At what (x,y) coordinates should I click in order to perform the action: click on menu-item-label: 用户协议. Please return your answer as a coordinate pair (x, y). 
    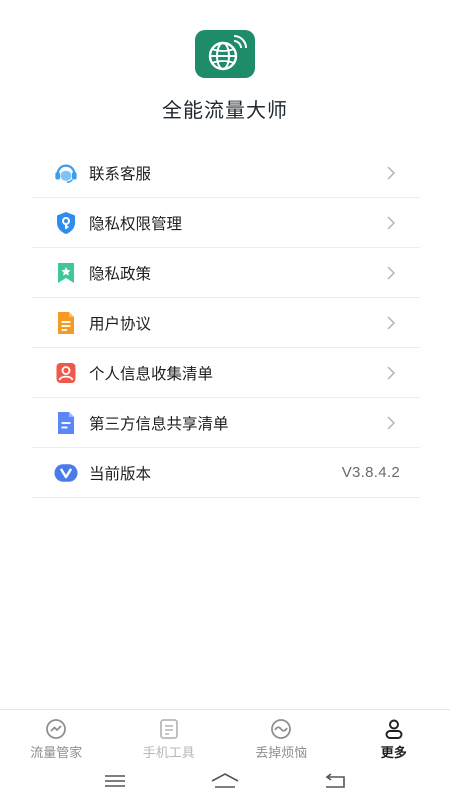
    Looking at the image, I should click on (120, 323).